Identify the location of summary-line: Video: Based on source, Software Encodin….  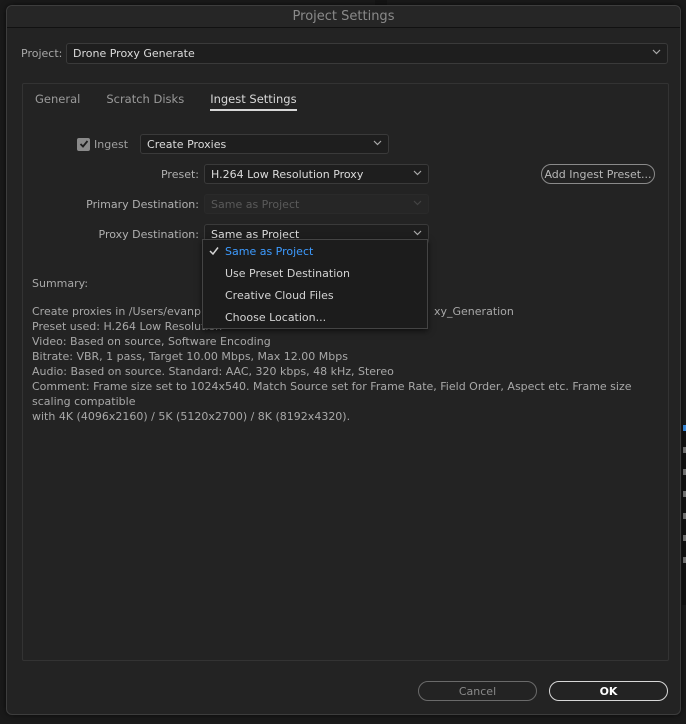
(151, 341).